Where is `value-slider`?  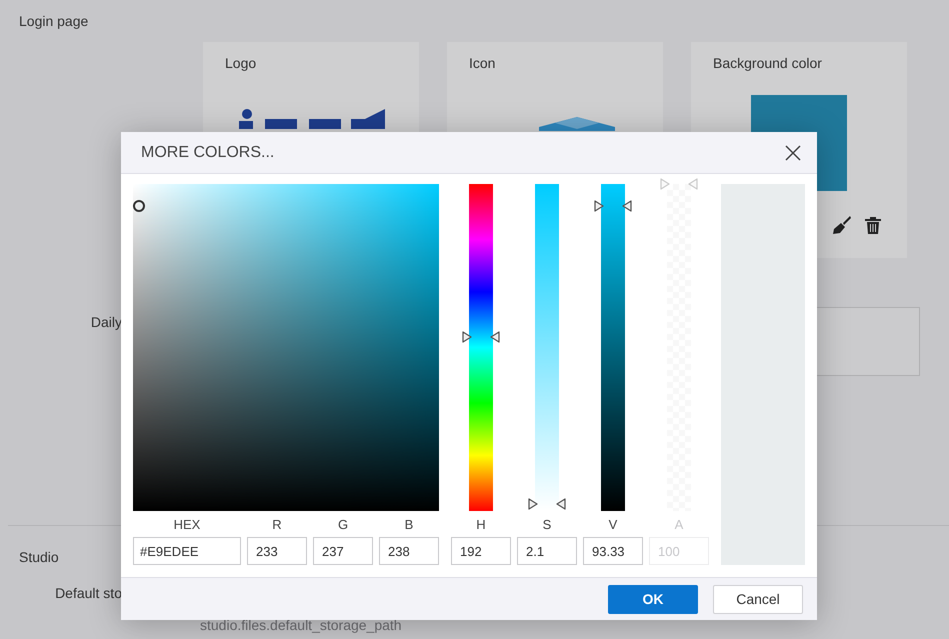
value-slider is located at coordinates (613, 347).